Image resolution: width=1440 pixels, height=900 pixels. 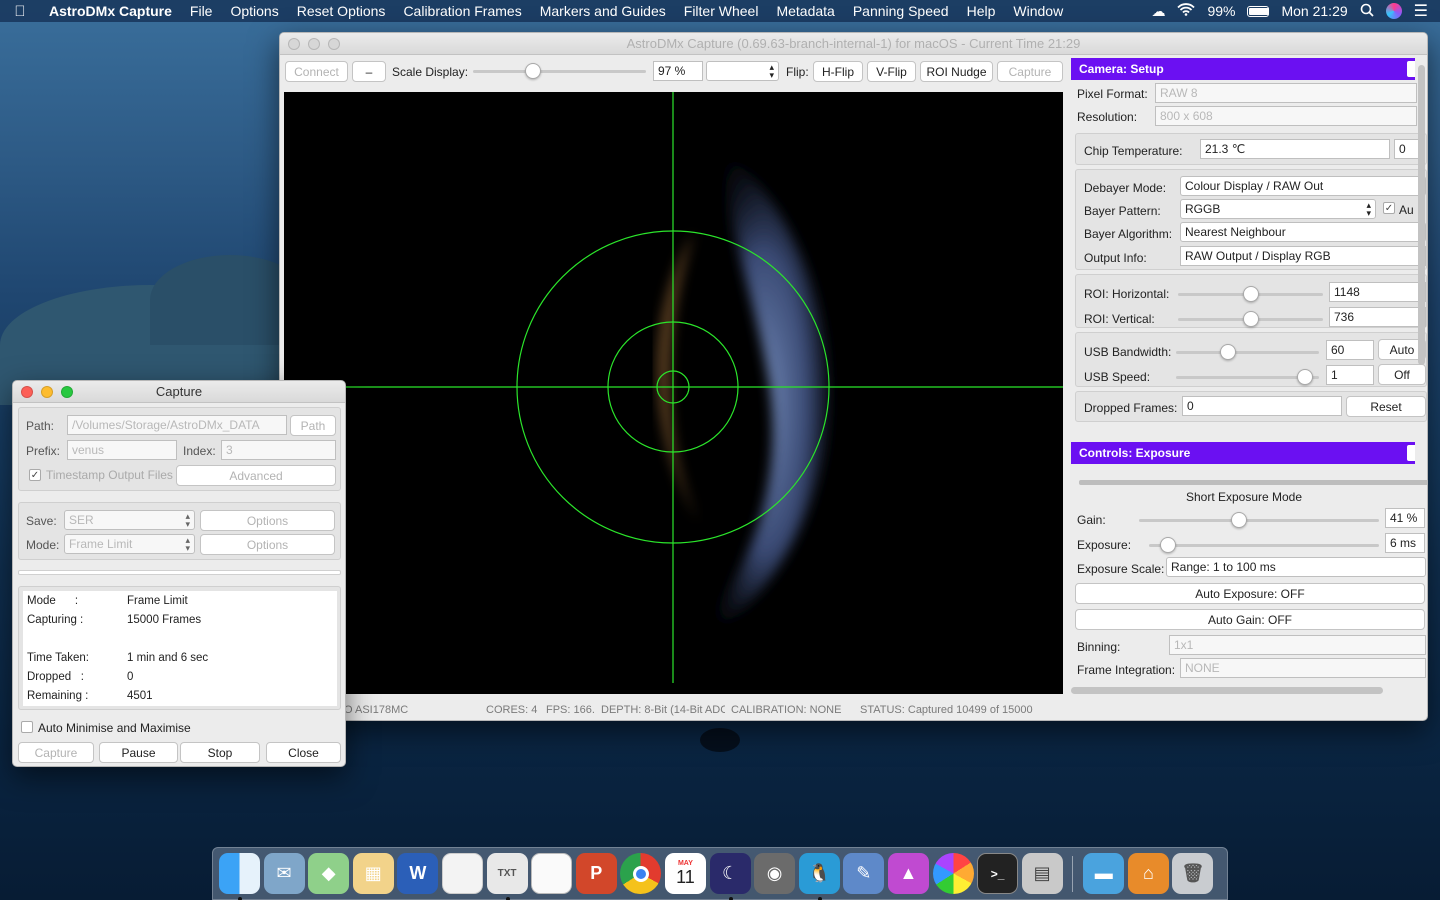 I want to click on menu-help: Help, so click(x=981, y=11).